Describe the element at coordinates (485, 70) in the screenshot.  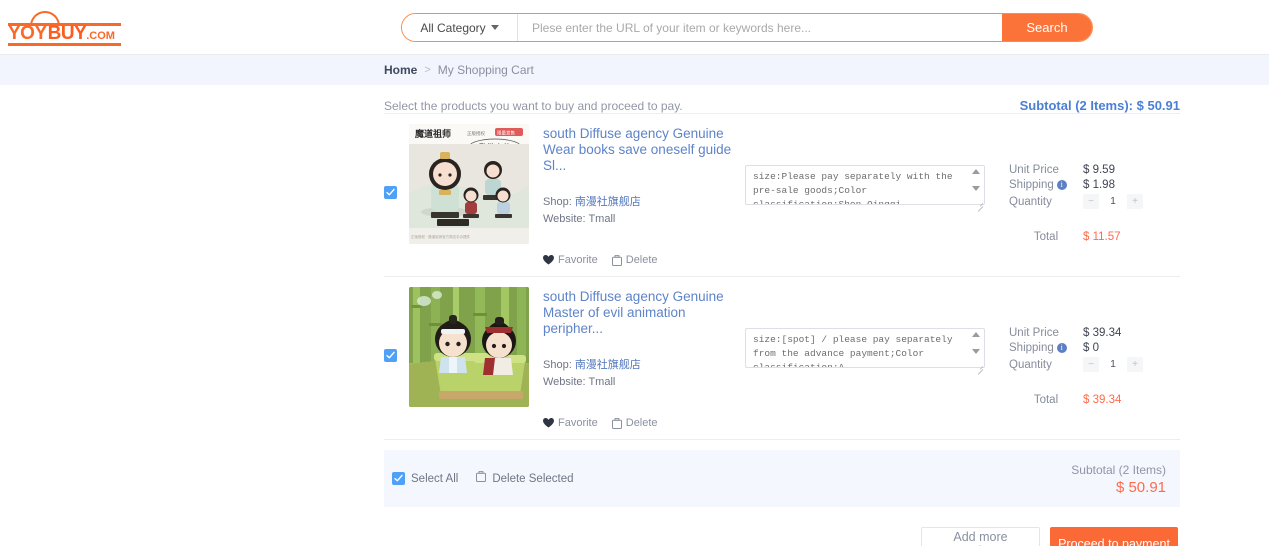
I see `breadcrumb-current-page: My Shopping Cart` at that location.